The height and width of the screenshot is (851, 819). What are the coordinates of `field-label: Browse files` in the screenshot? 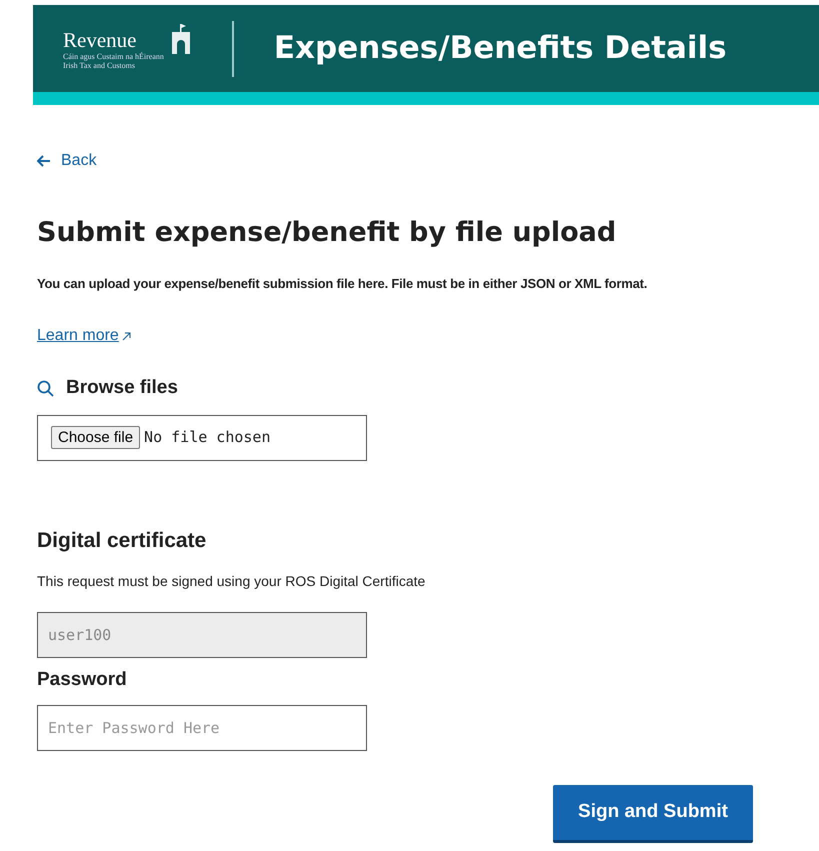 It's located at (122, 388).